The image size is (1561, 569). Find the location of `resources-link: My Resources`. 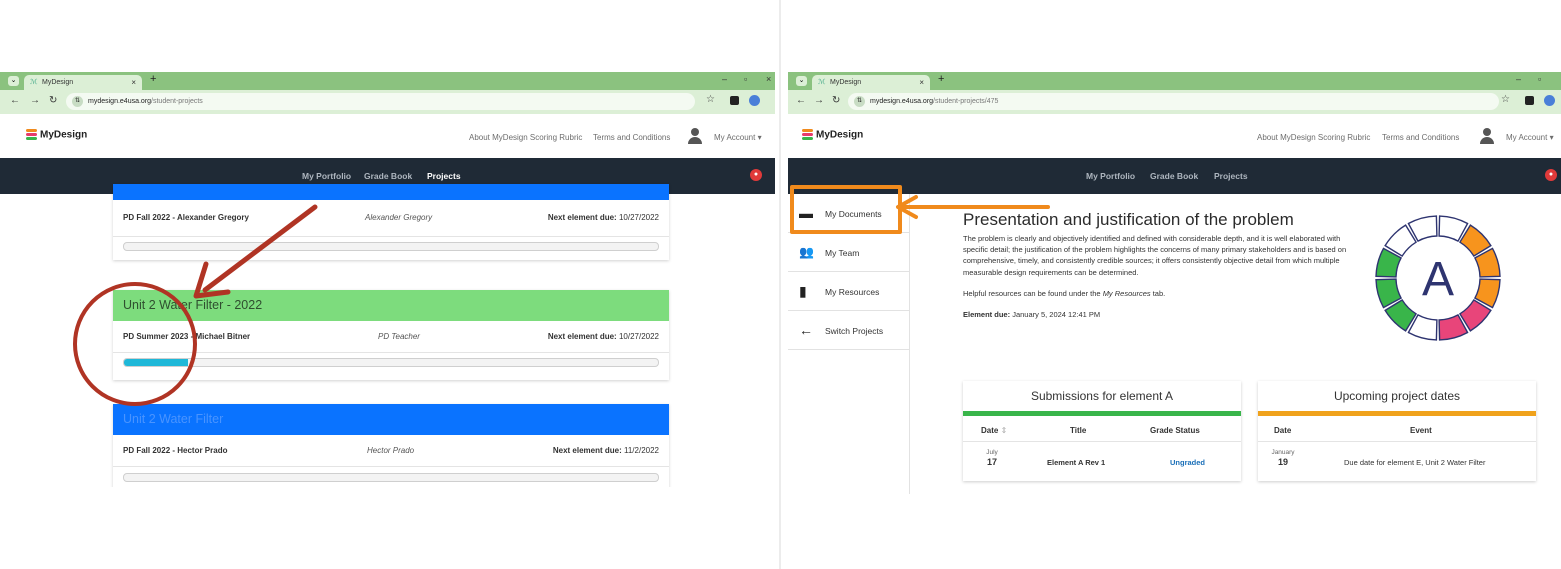

resources-link: My Resources is located at coordinates (1127, 293).